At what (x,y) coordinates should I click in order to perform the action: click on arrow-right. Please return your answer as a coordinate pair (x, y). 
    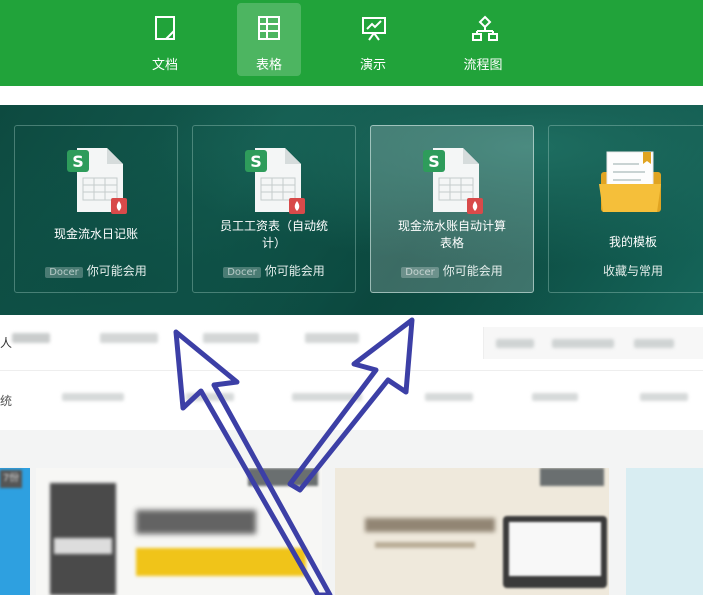
    Looking at the image, I should click on (351, 405).